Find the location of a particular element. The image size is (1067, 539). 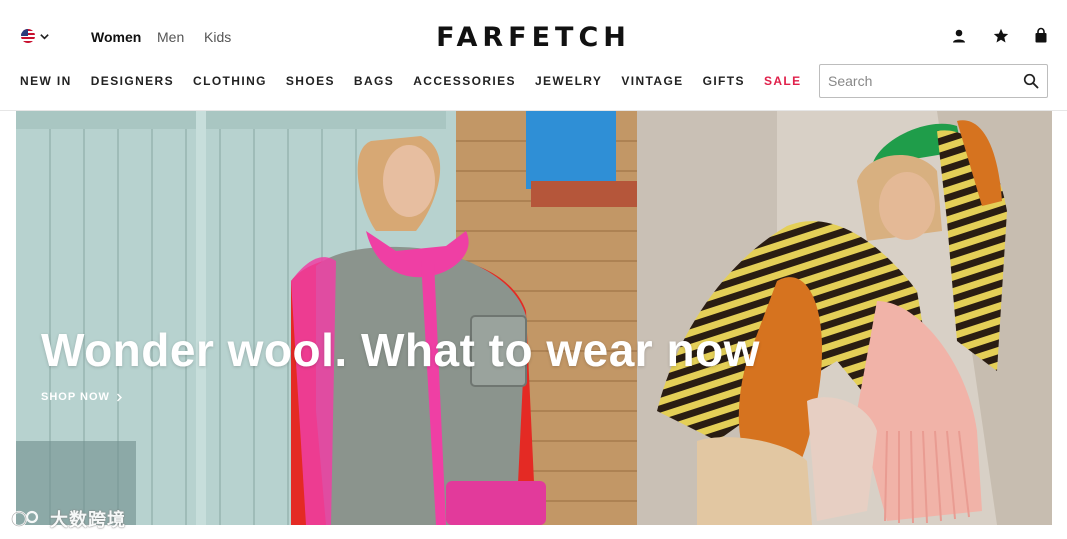

nav-bags: BAGS is located at coordinates (374, 81).